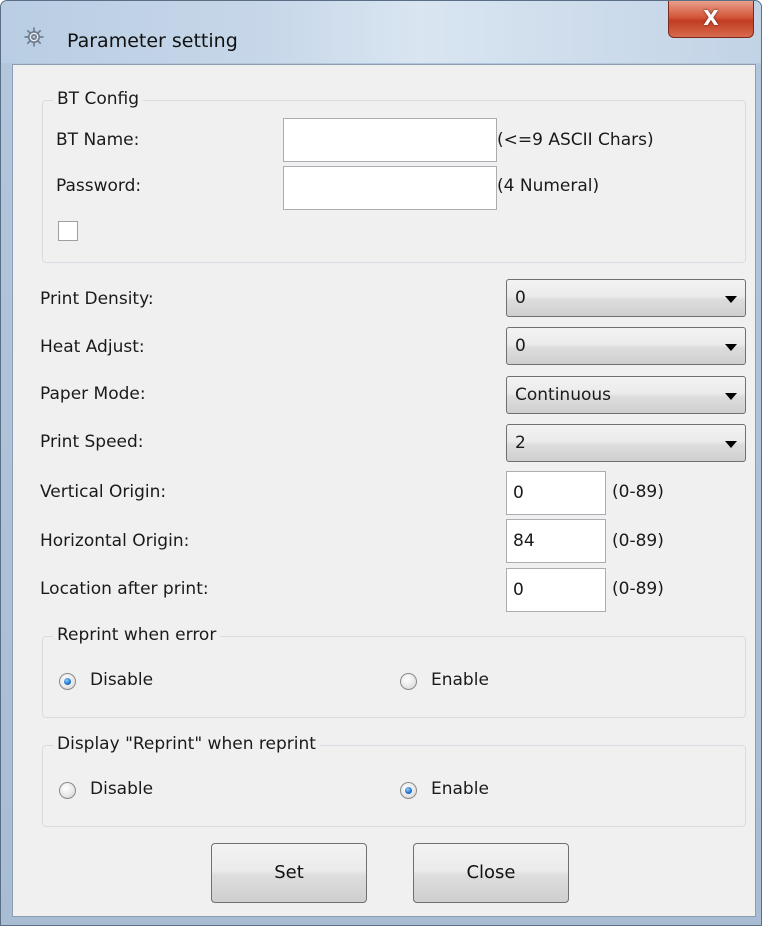  What do you see at coordinates (638, 589) in the screenshot?
I see `location-after-print-range: (0-89)` at bounding box center [638, 589].